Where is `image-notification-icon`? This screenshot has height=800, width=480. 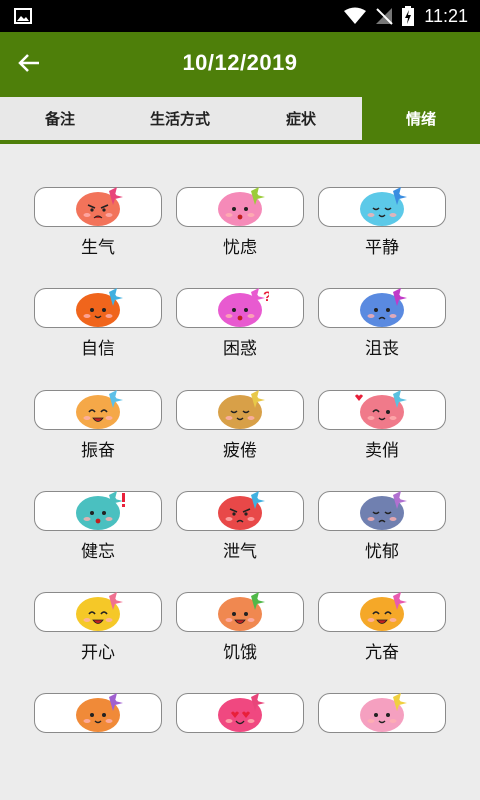 image-notification-icon is located at coordinates (23, 16).